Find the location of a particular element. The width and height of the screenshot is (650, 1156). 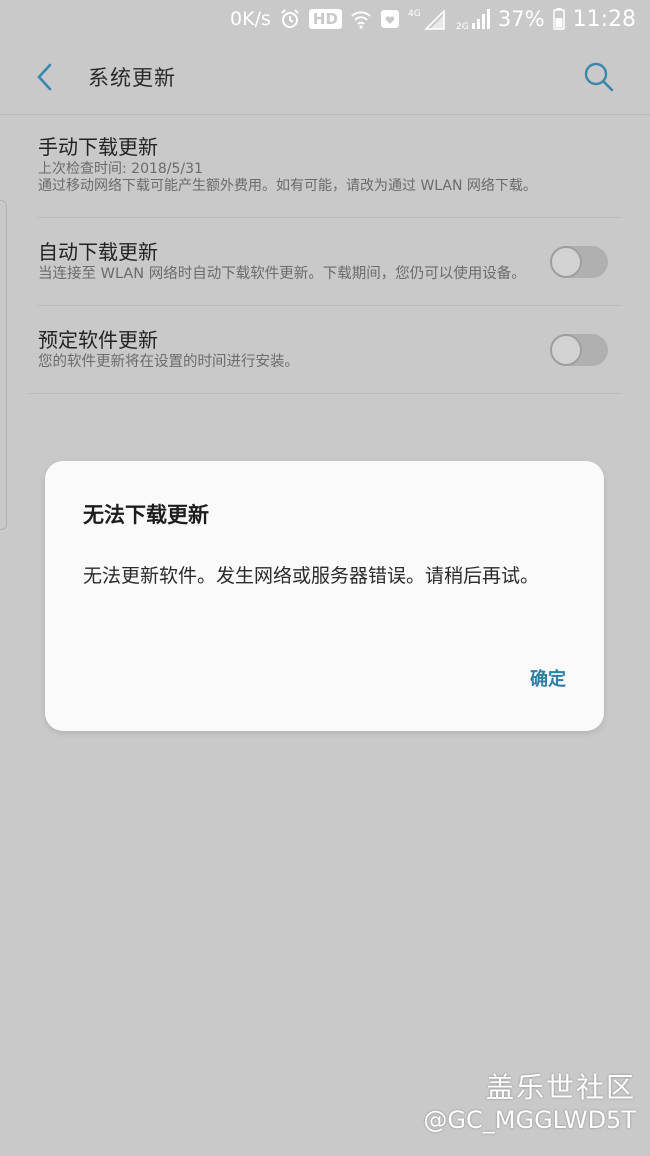

signal-4g-icon: 4G is located at coordinates (428, 19).